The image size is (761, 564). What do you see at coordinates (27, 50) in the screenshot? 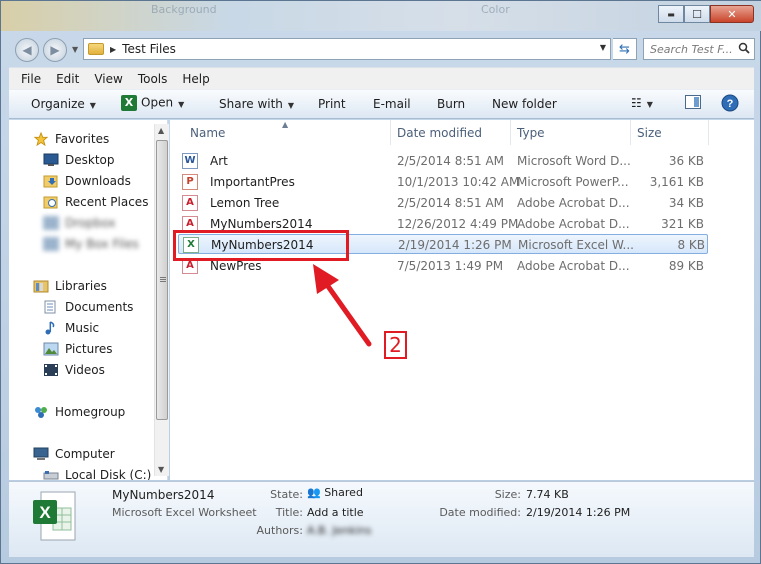
I see `back-button: ◀` at bounding box center [27, 50].